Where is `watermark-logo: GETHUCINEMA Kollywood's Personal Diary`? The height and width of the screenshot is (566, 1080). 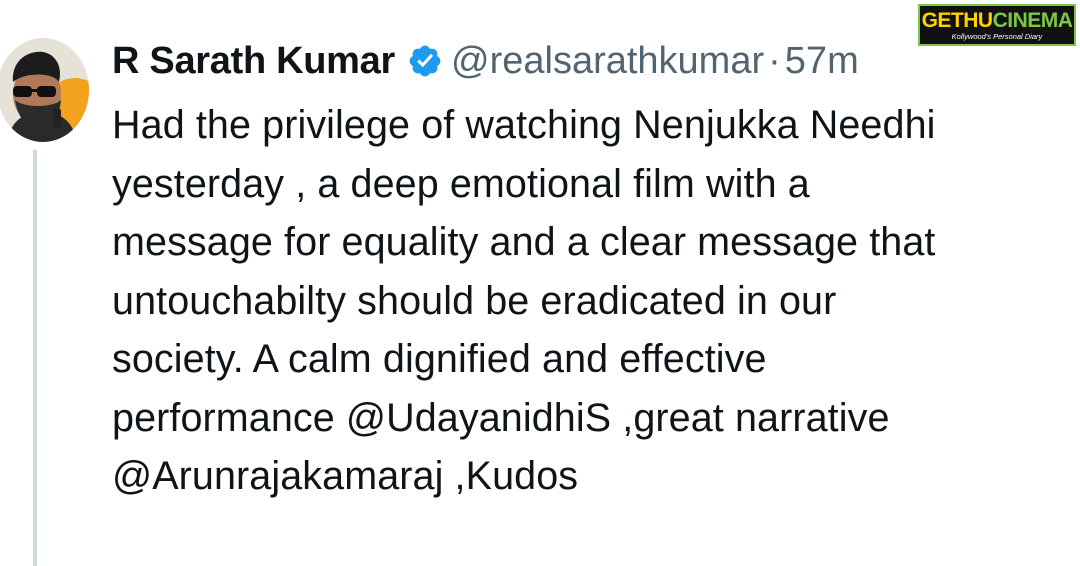 watermark-logo: GETHUCINEMA Kollywood's Personal Diary is located at coordinates (997, 25).